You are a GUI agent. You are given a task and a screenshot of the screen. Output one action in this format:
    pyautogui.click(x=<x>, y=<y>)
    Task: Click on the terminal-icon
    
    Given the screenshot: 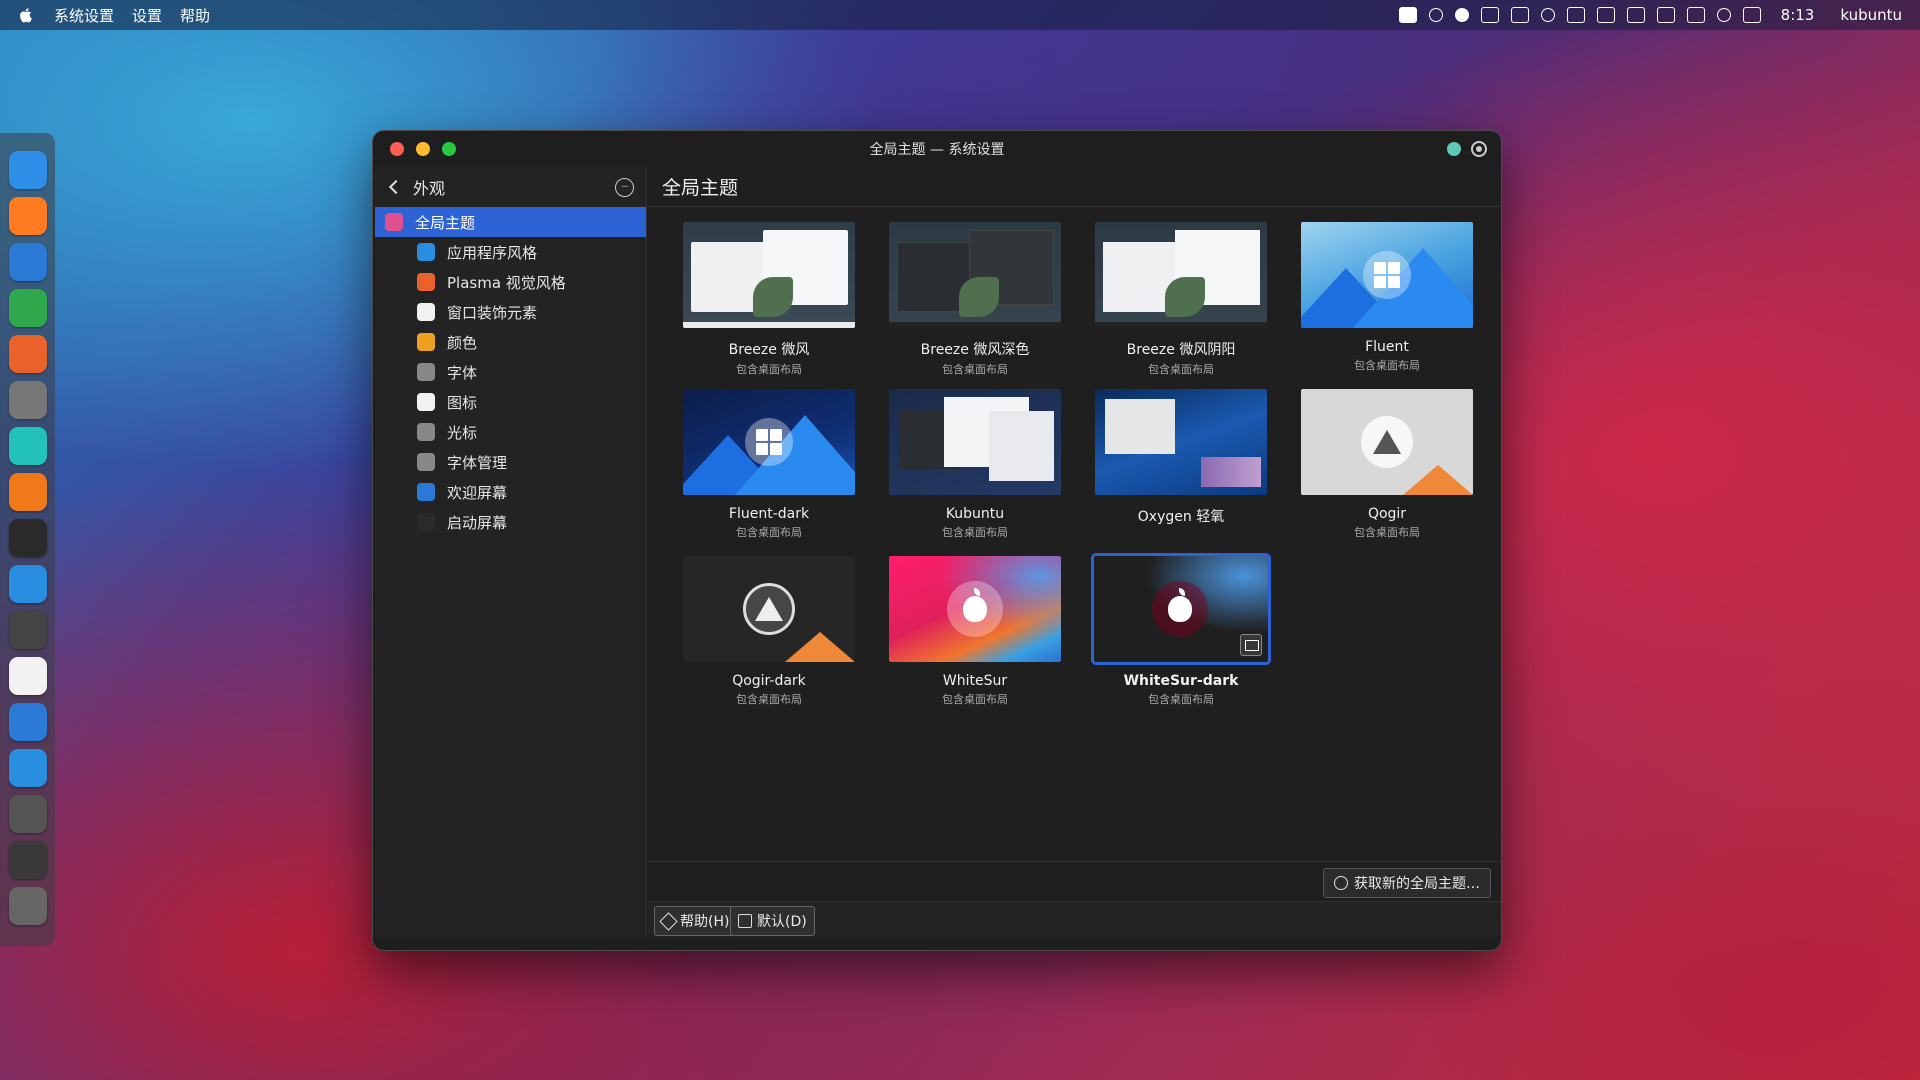 What is the action you would take?
    pyautogui.click(x=27, y=538)
    